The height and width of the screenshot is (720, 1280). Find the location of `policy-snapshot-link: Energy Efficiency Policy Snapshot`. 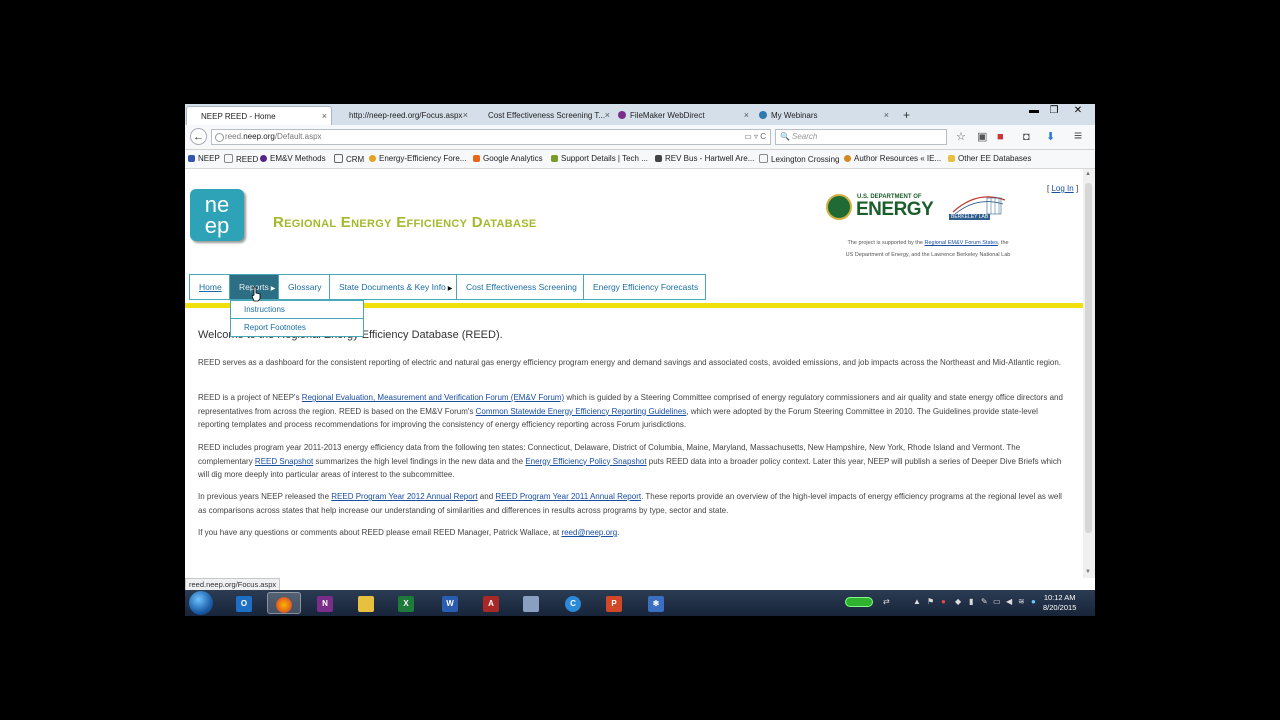

policy-snapshot-link: Energy Efficiency Policy Snapshot is located at coordinates (585, 461).